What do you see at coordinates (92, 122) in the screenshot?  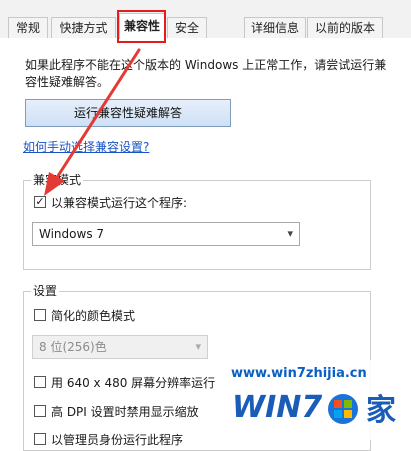 I see `annotation-arrow` at bounding box center [92, 122].